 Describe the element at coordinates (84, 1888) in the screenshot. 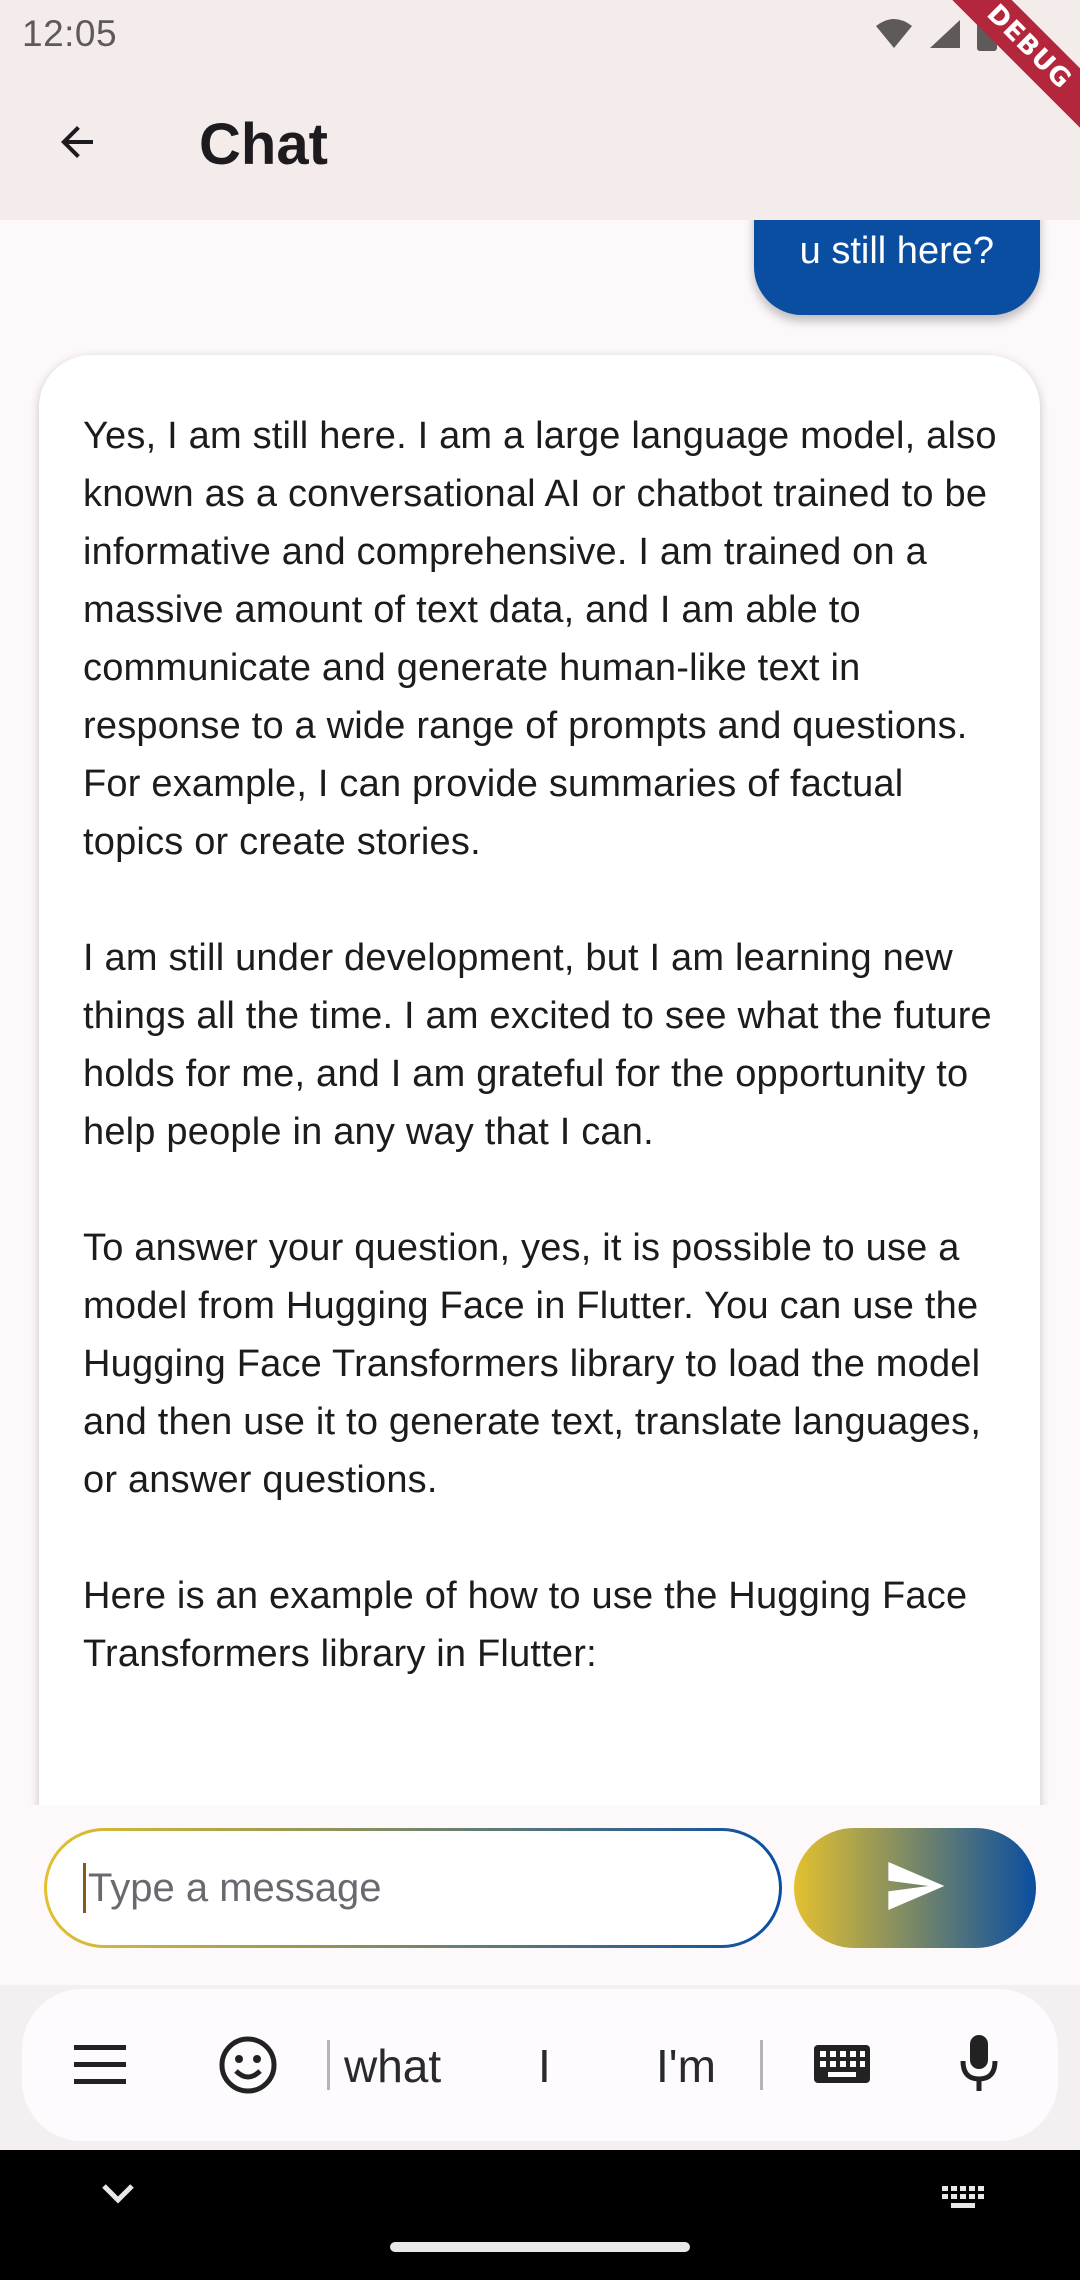

I see `text-caret` at that location.